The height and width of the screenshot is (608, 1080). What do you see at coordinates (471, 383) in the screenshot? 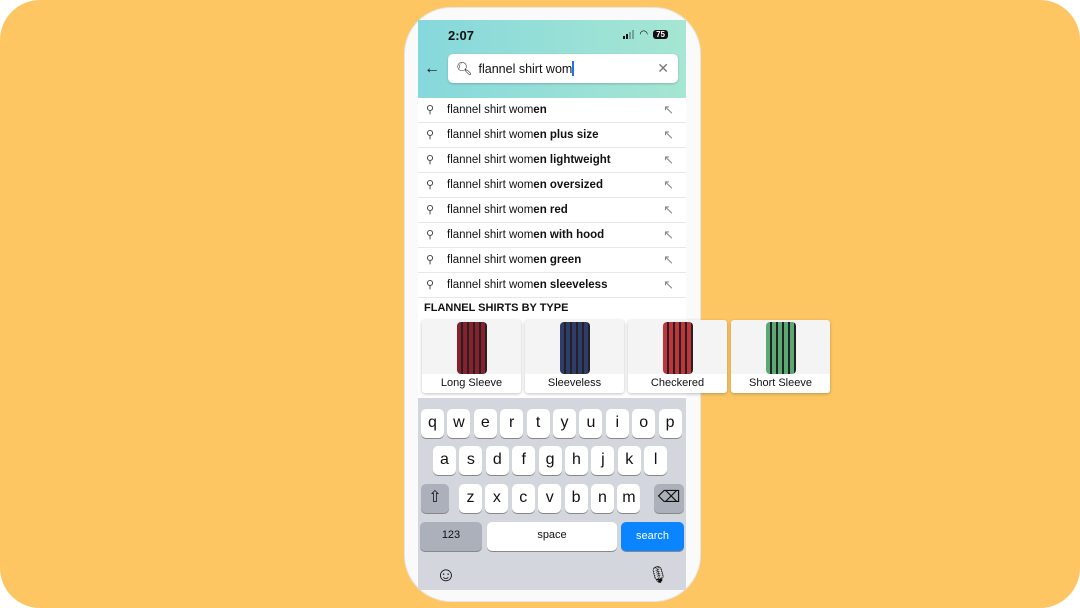
I see `category-label: Long Sleeve` at bounding box center [471, 383].